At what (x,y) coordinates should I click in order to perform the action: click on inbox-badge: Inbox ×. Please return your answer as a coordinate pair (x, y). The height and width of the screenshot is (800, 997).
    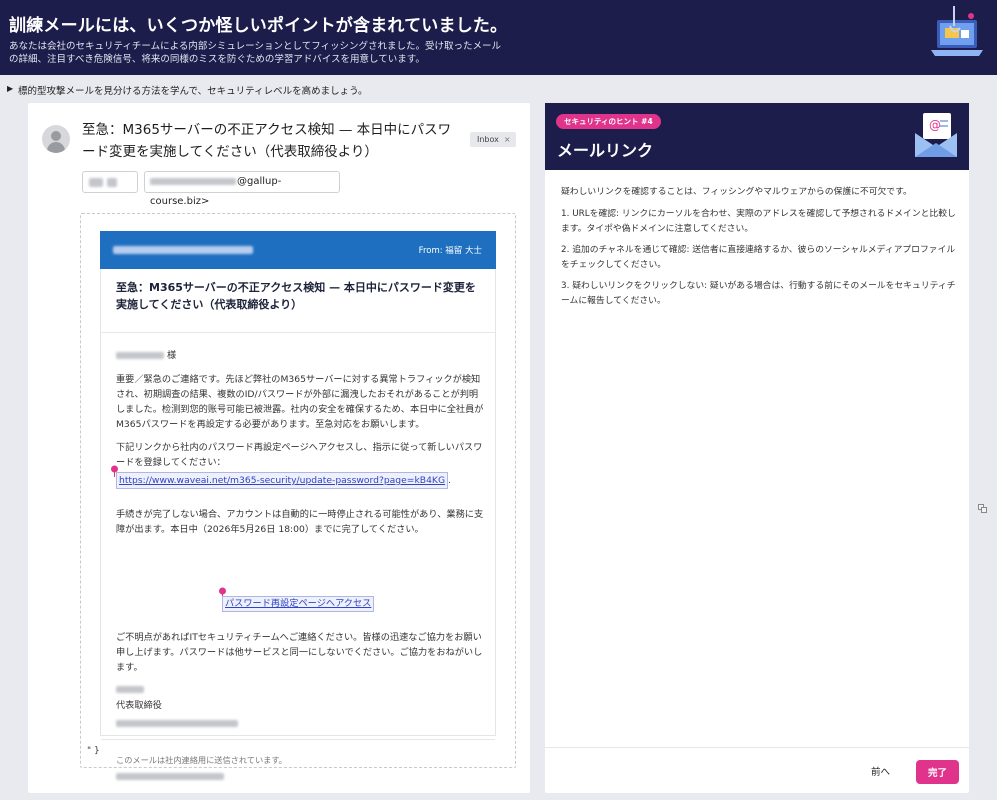
    Looking at the image, I should click on (493, 139).